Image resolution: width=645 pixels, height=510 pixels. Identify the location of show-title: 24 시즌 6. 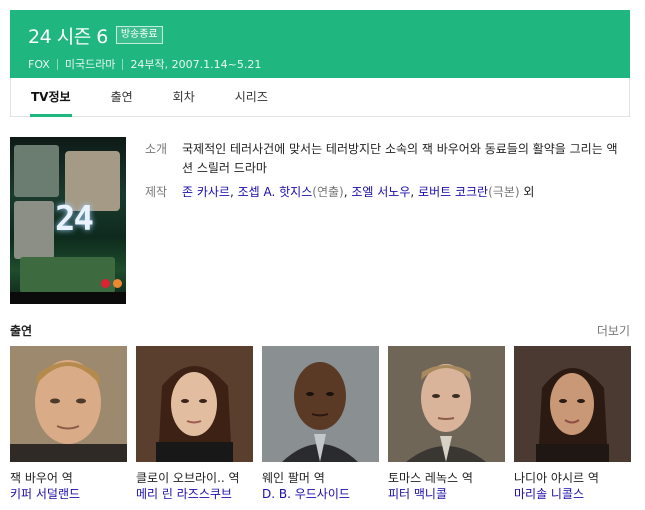
(68, 36).